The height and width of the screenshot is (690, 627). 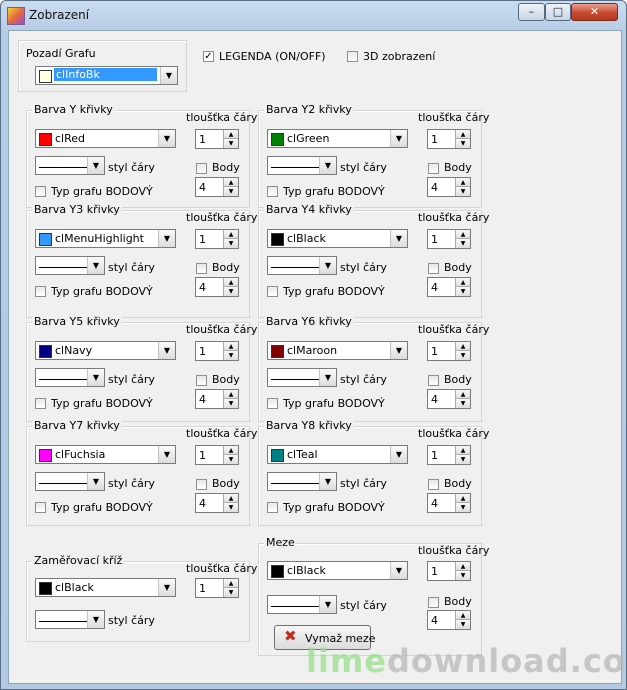 I want to click on curve-color-select: clNavy ▼, so click(x=105, y=350).